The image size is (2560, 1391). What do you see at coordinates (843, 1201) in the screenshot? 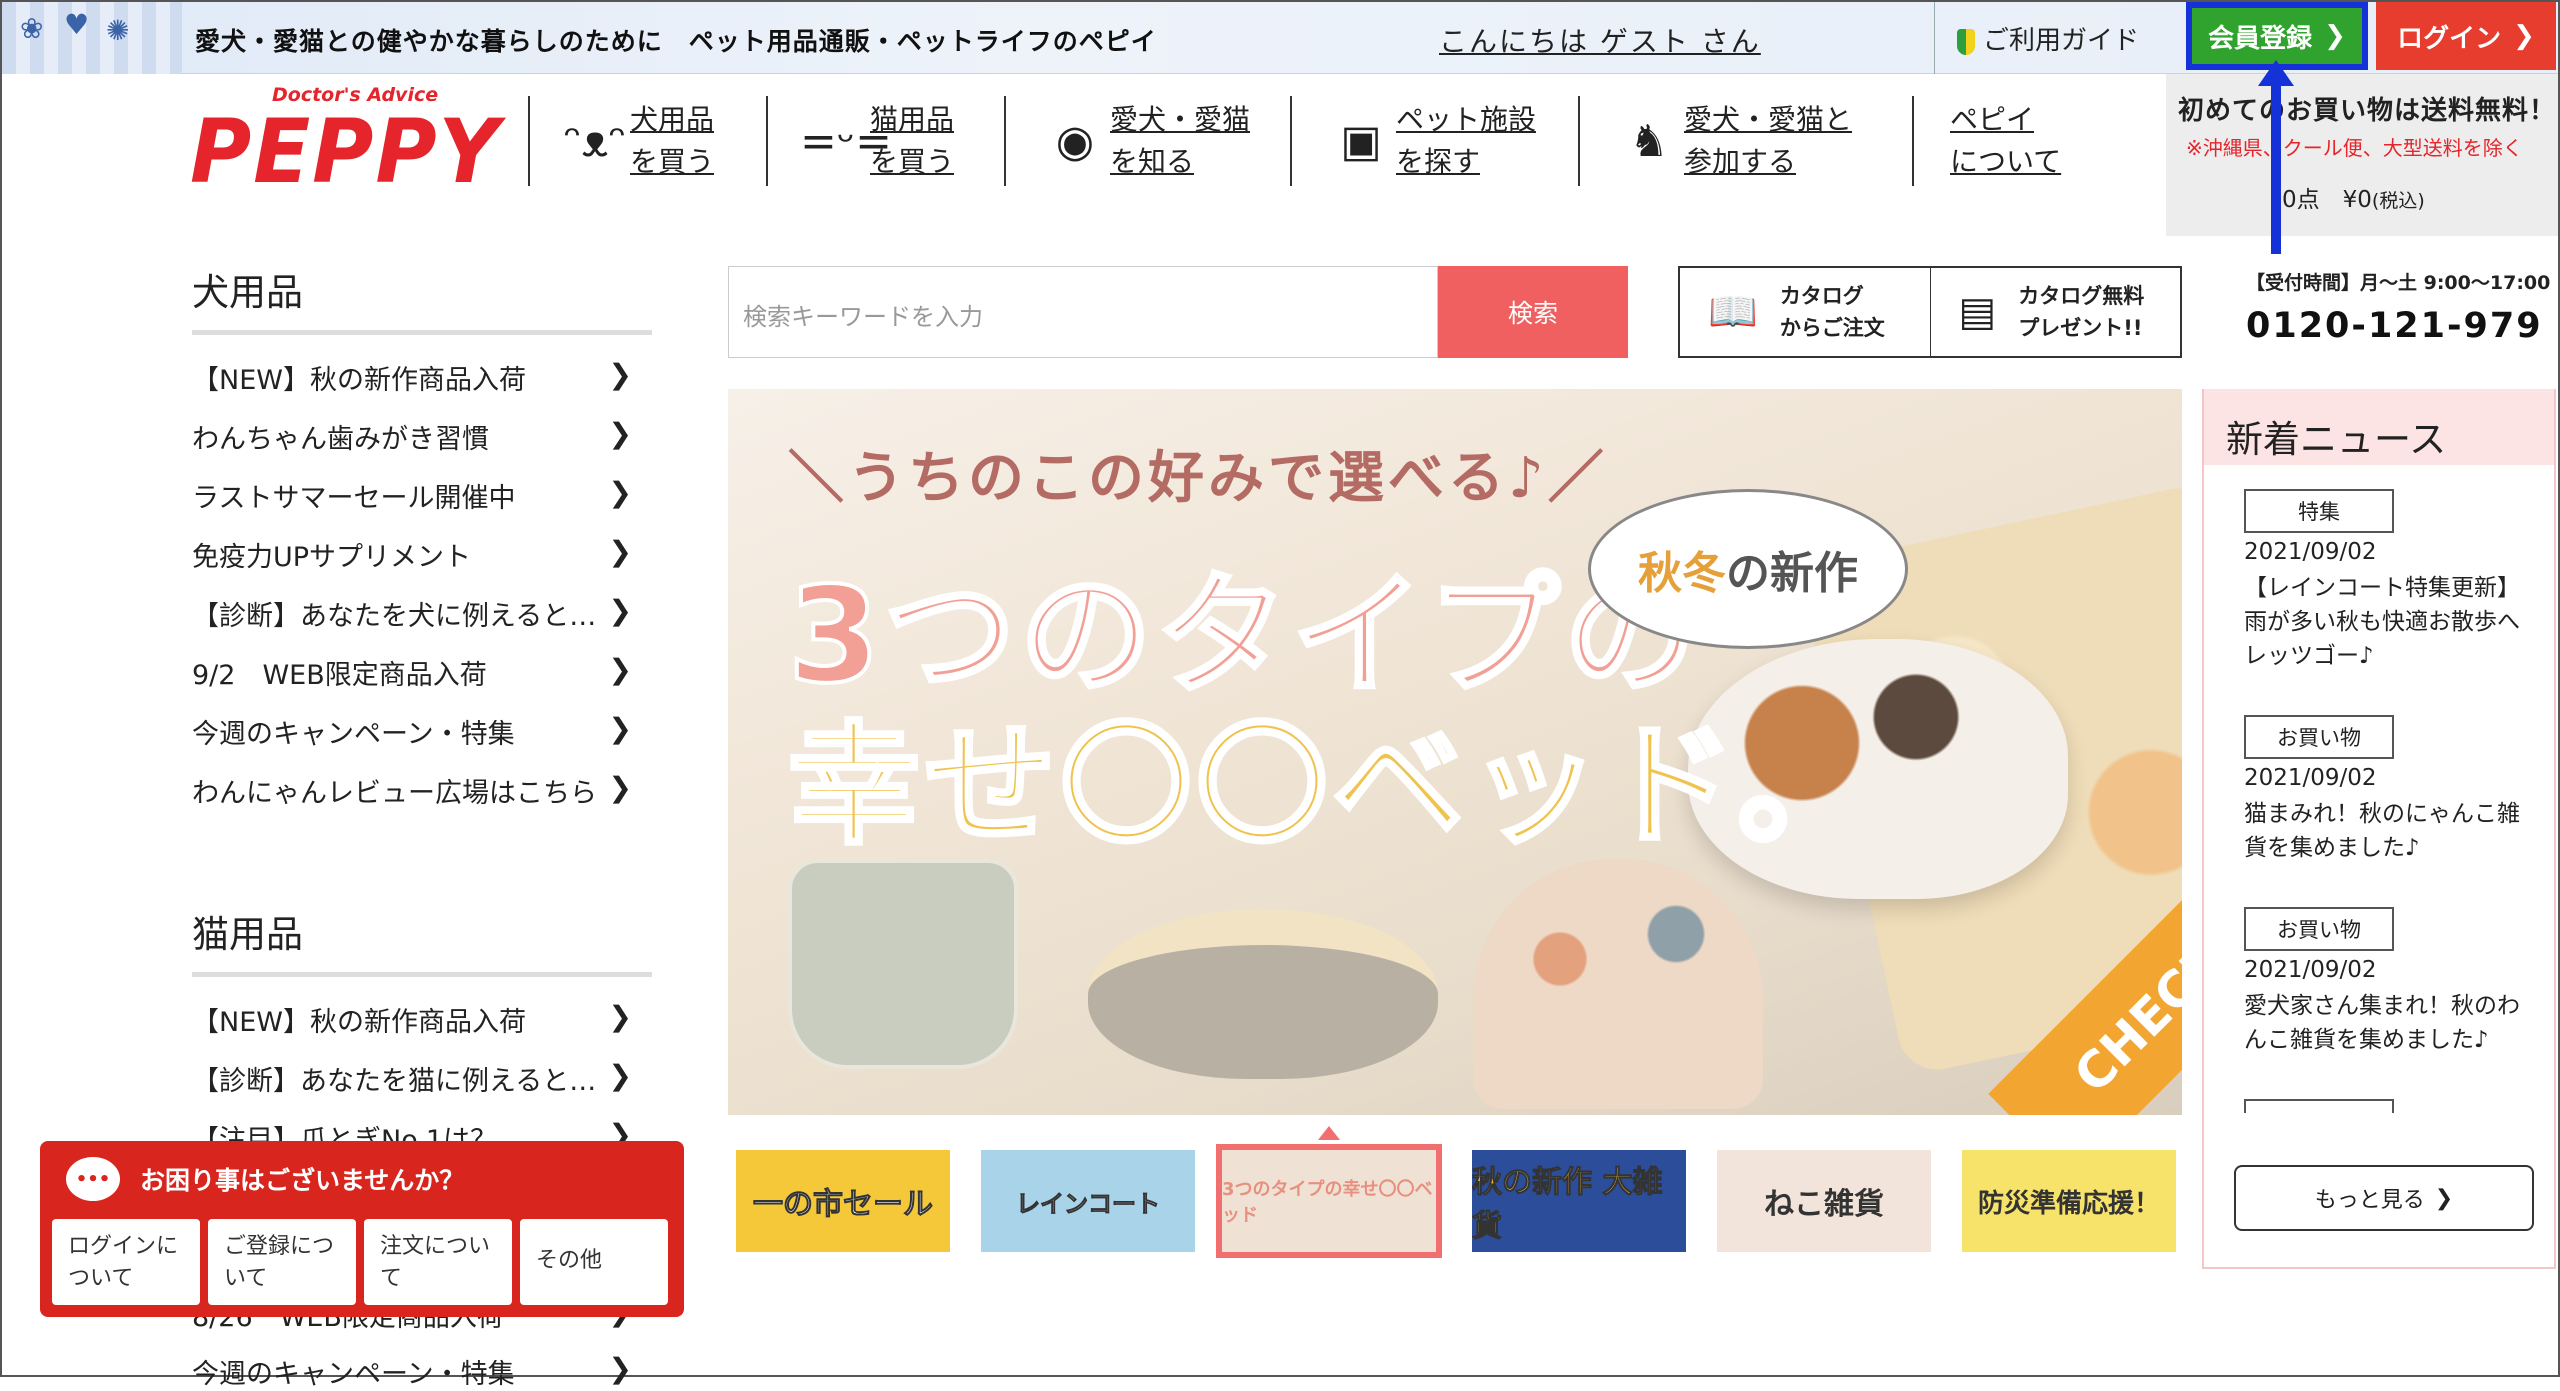
I see `banner-thumbnail: 一の市セール` at bounding box center [843, 1201].